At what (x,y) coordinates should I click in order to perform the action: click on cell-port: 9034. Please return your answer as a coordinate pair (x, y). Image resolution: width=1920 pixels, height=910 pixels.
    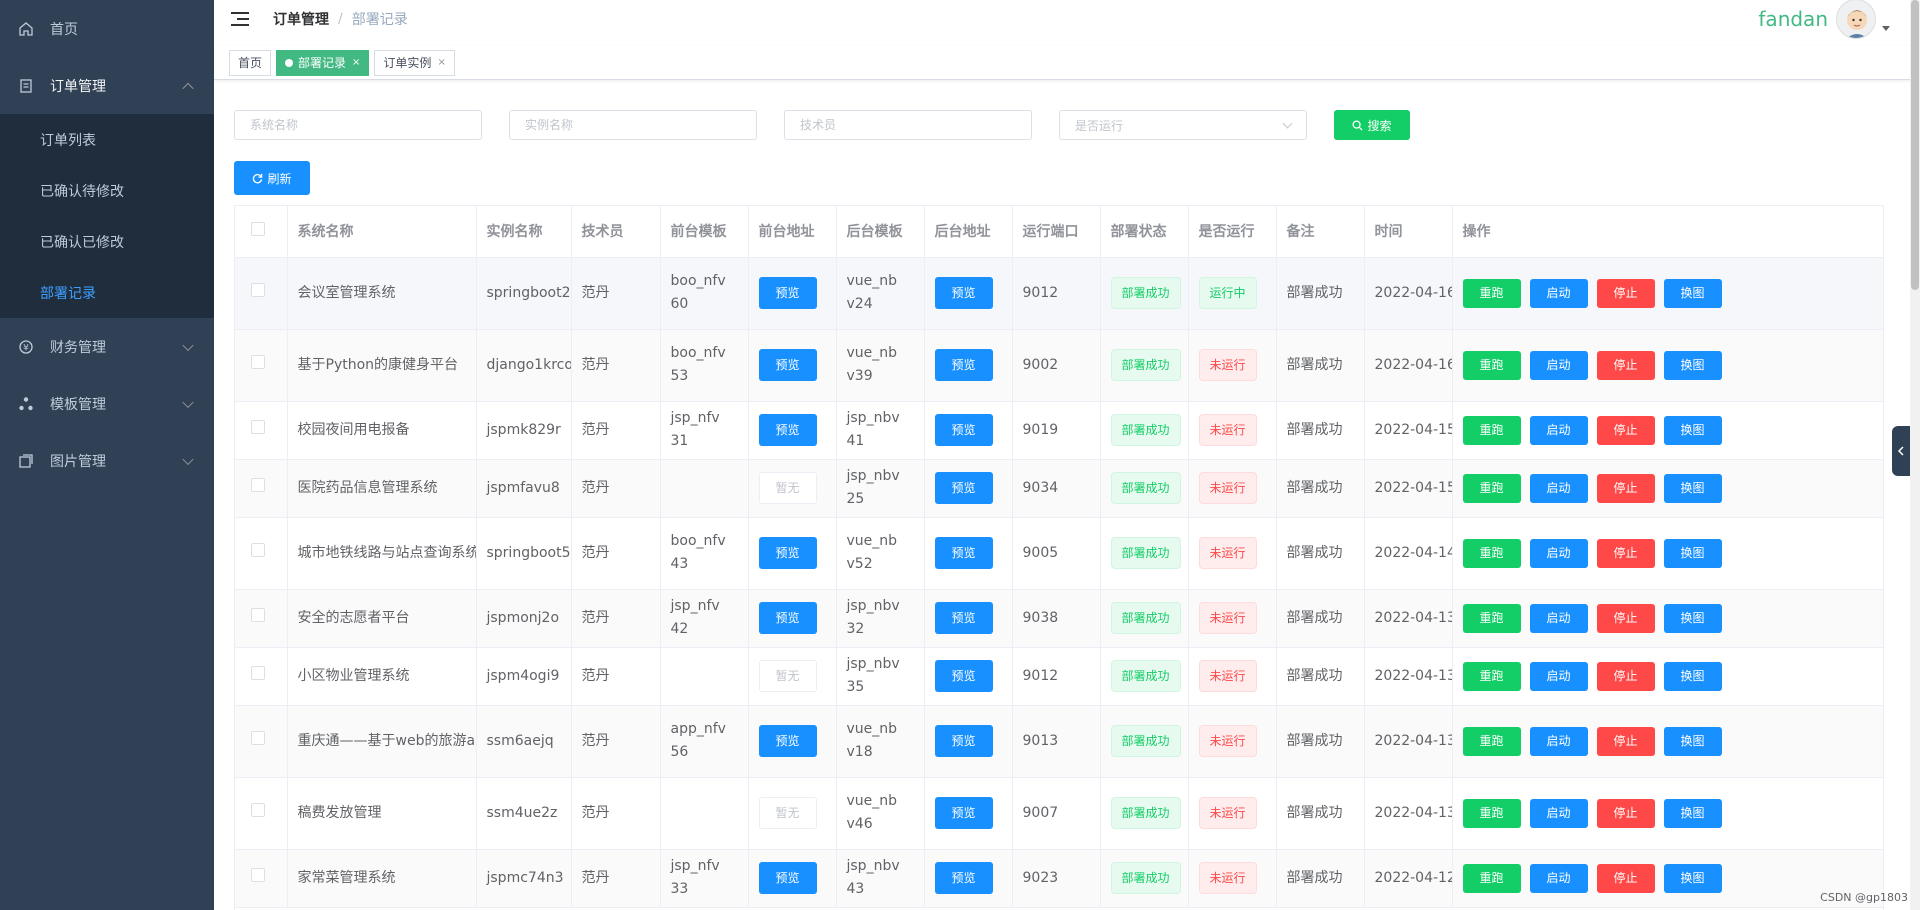
    Looking at the image, I should click on (1056, 488).